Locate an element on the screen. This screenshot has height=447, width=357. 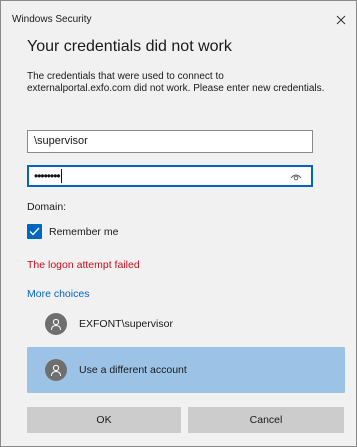
text-caret is located at coordinates (61, 176).